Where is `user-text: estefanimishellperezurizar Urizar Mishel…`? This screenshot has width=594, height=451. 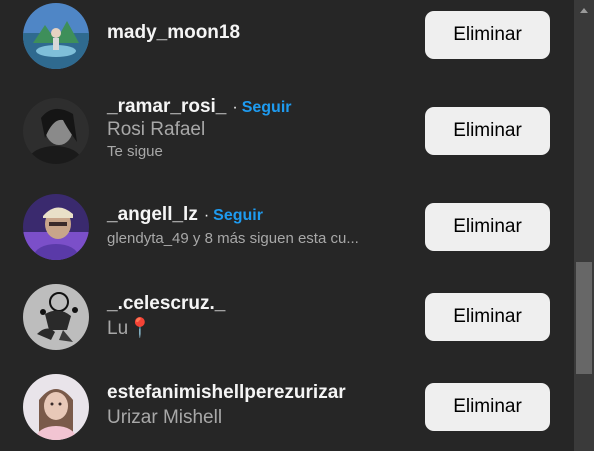
user-text: estefanimishellperezurizar Urizar Mishel… is located at coordinates (257, 406).